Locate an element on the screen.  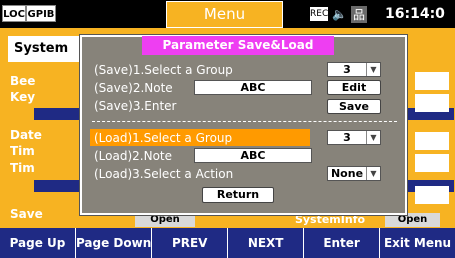
speaker-icon: 🔈 is located at coordinates (339, 14).